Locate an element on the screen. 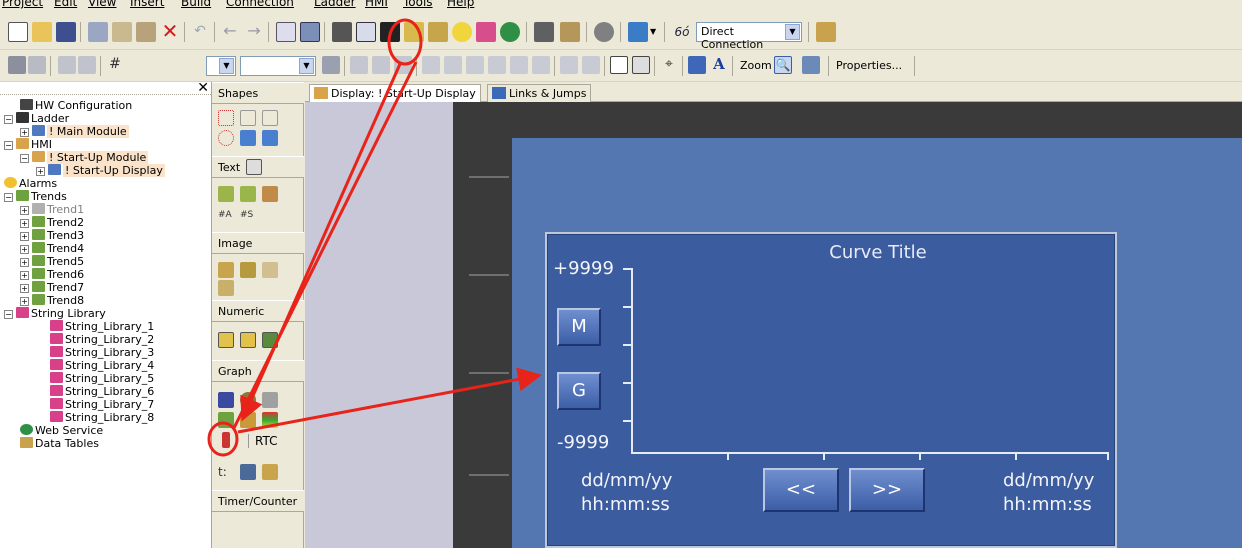  table-icon is located at coordinates (248, 472).